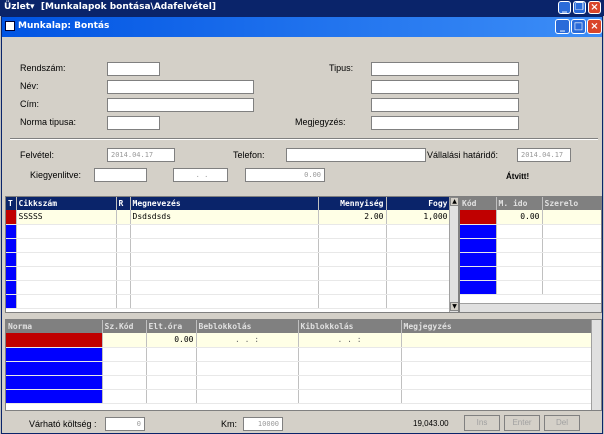 The image size is (604, 434). What do you see at coordinates (171, 340) in the screenshot?
I see `cell-elt-ora: 0.00` at bounding box center [171, 340].